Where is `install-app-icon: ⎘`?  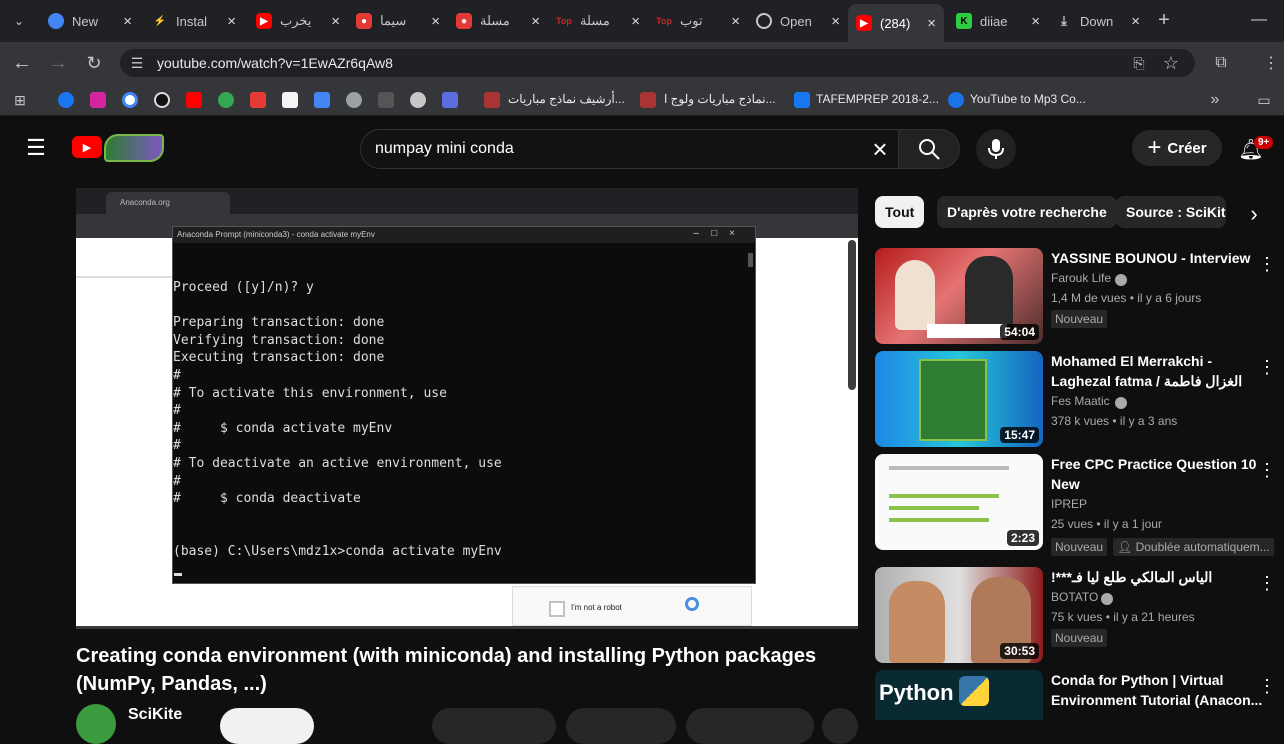 install-app-icon: ⎘ is located at coordinates (1139, 63).